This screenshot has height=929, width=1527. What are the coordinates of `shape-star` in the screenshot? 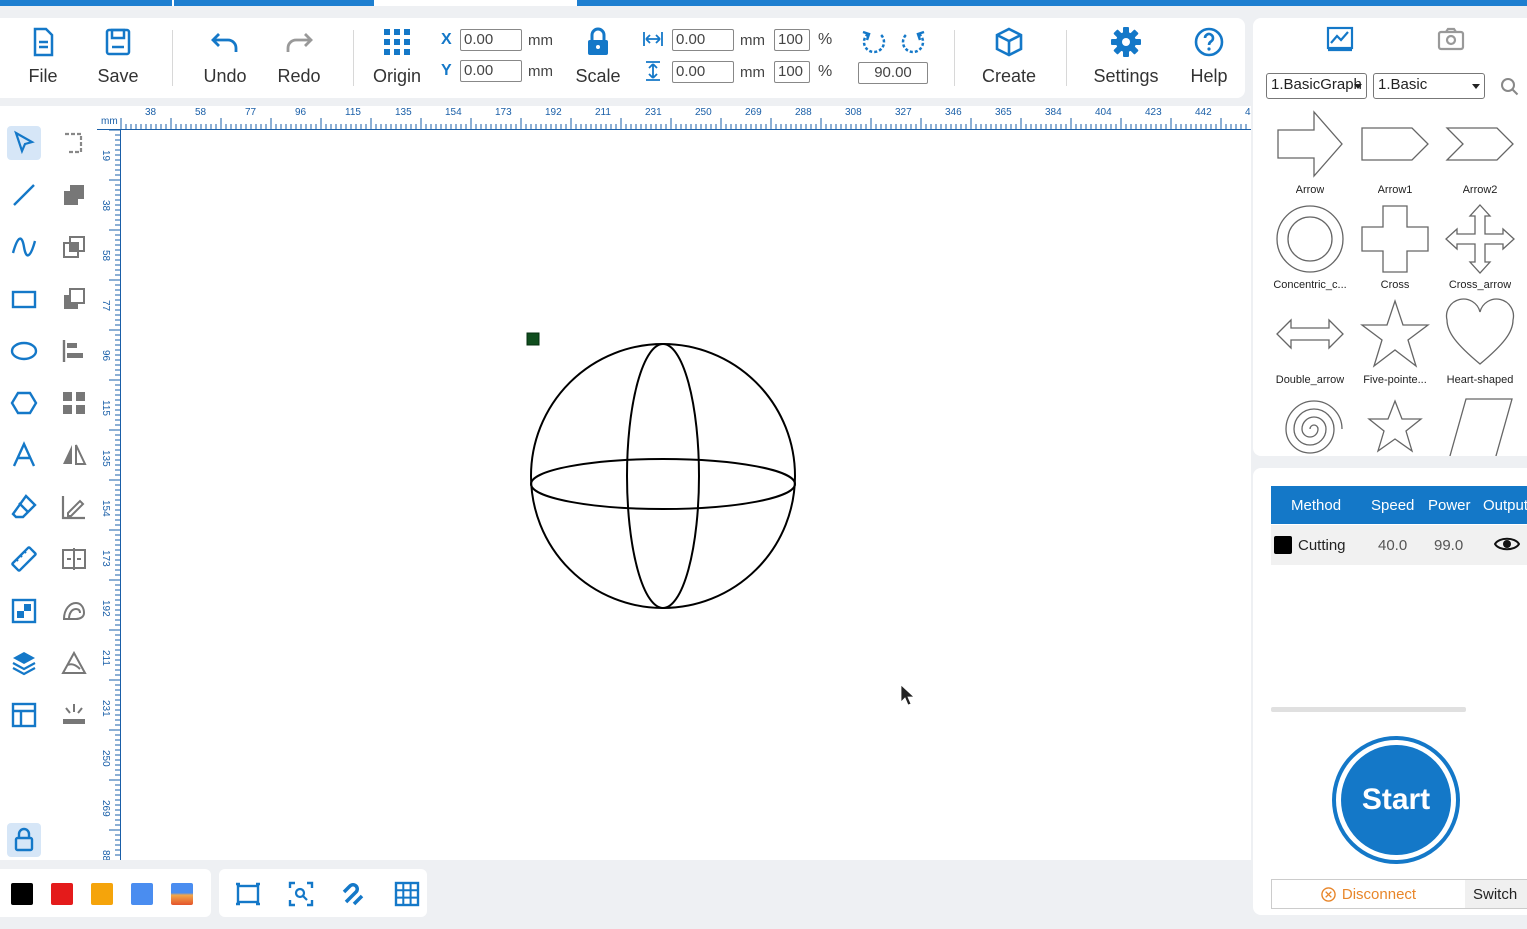 It's located at (1395, 424).